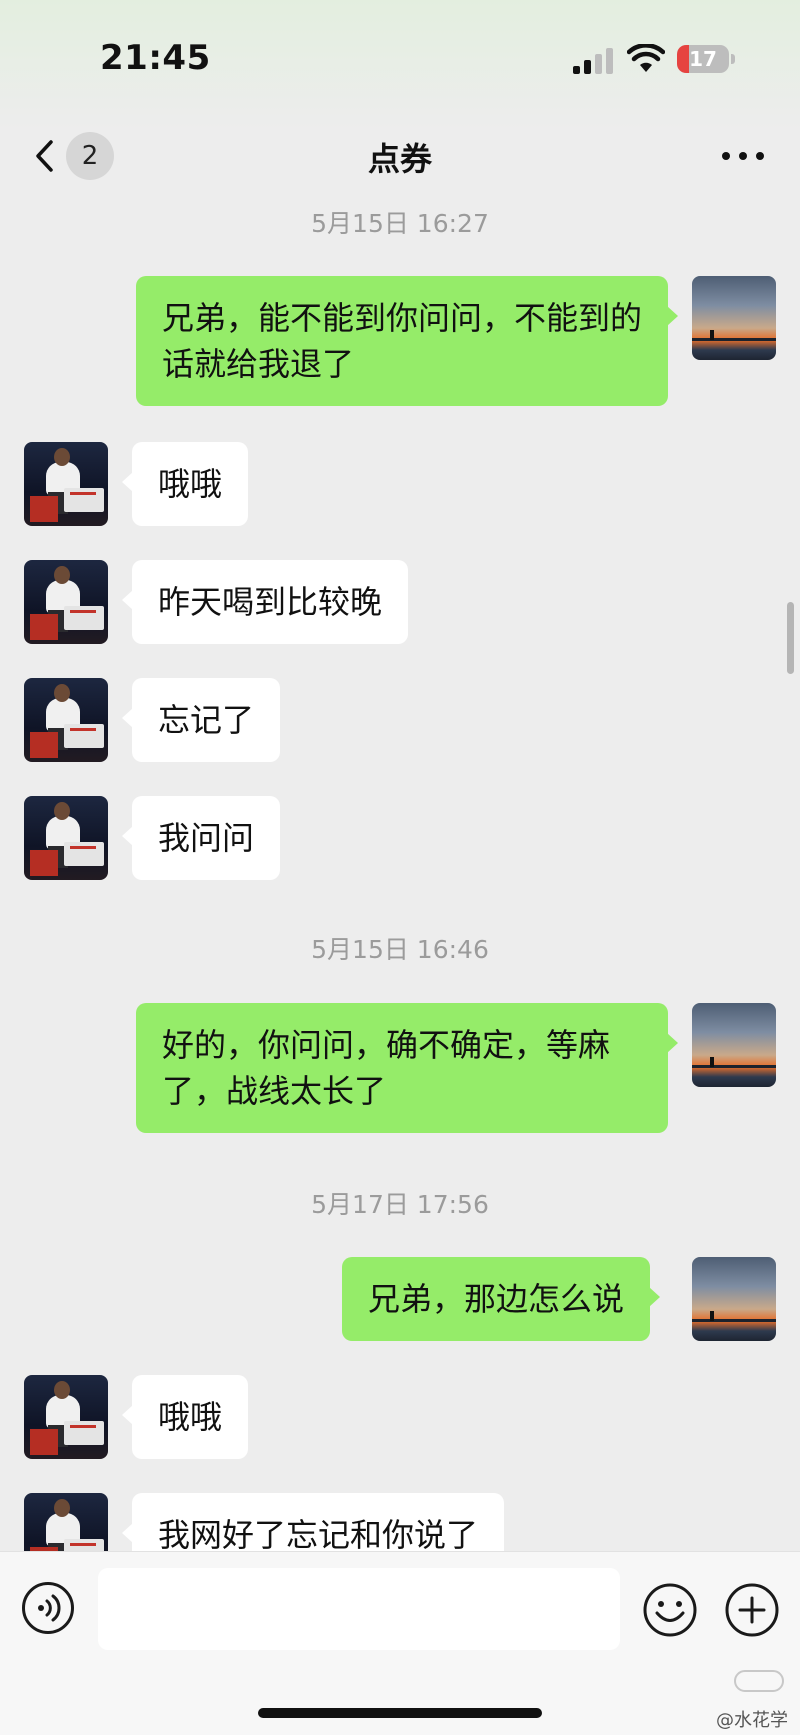  Describe the element at coordinates (670, 1610) in the screenshot. I see `emoji-icon` at that location.